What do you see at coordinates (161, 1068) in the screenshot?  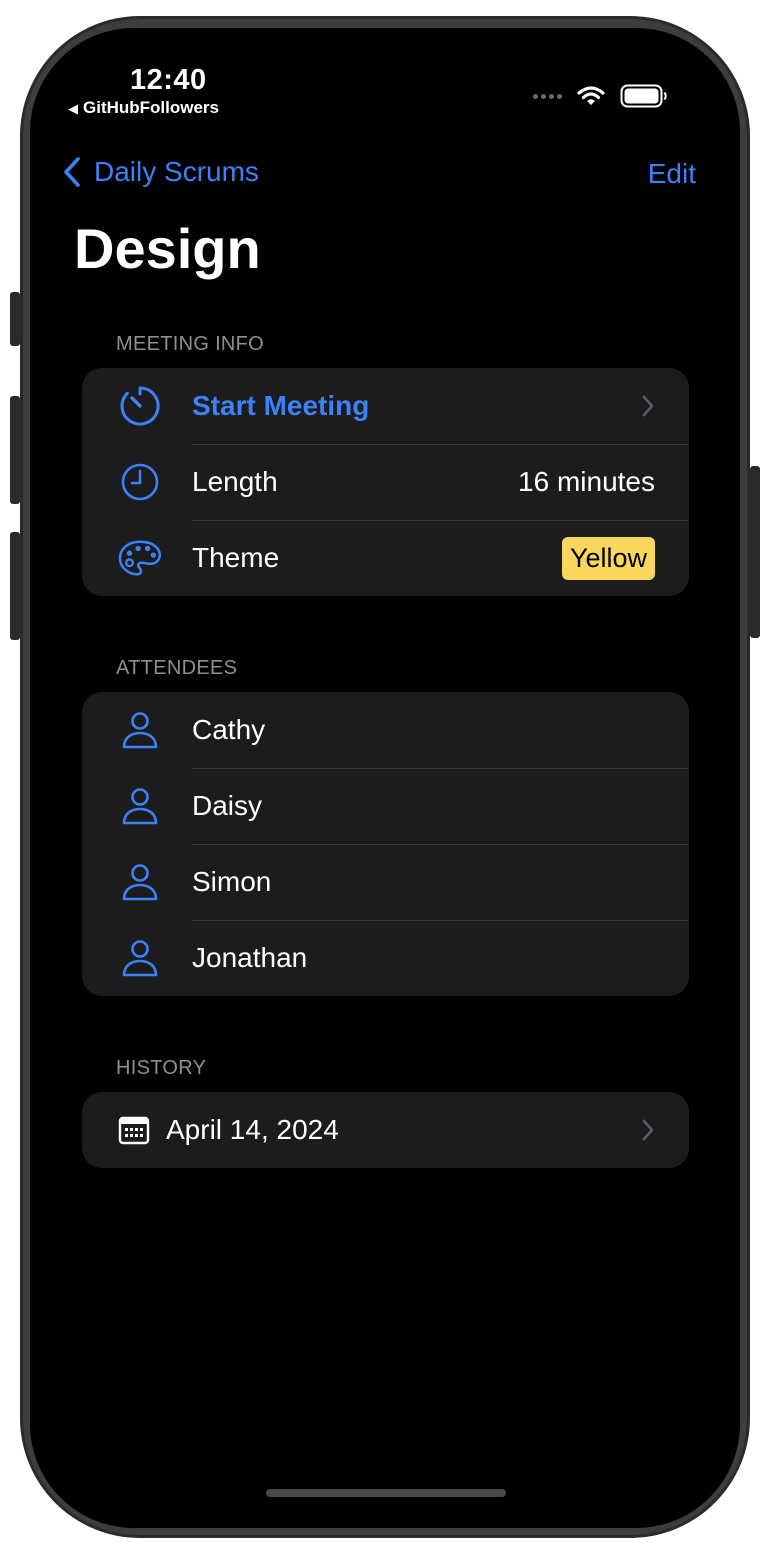 I see `history-header: HISTORY` at bounding box center [161, 1068].